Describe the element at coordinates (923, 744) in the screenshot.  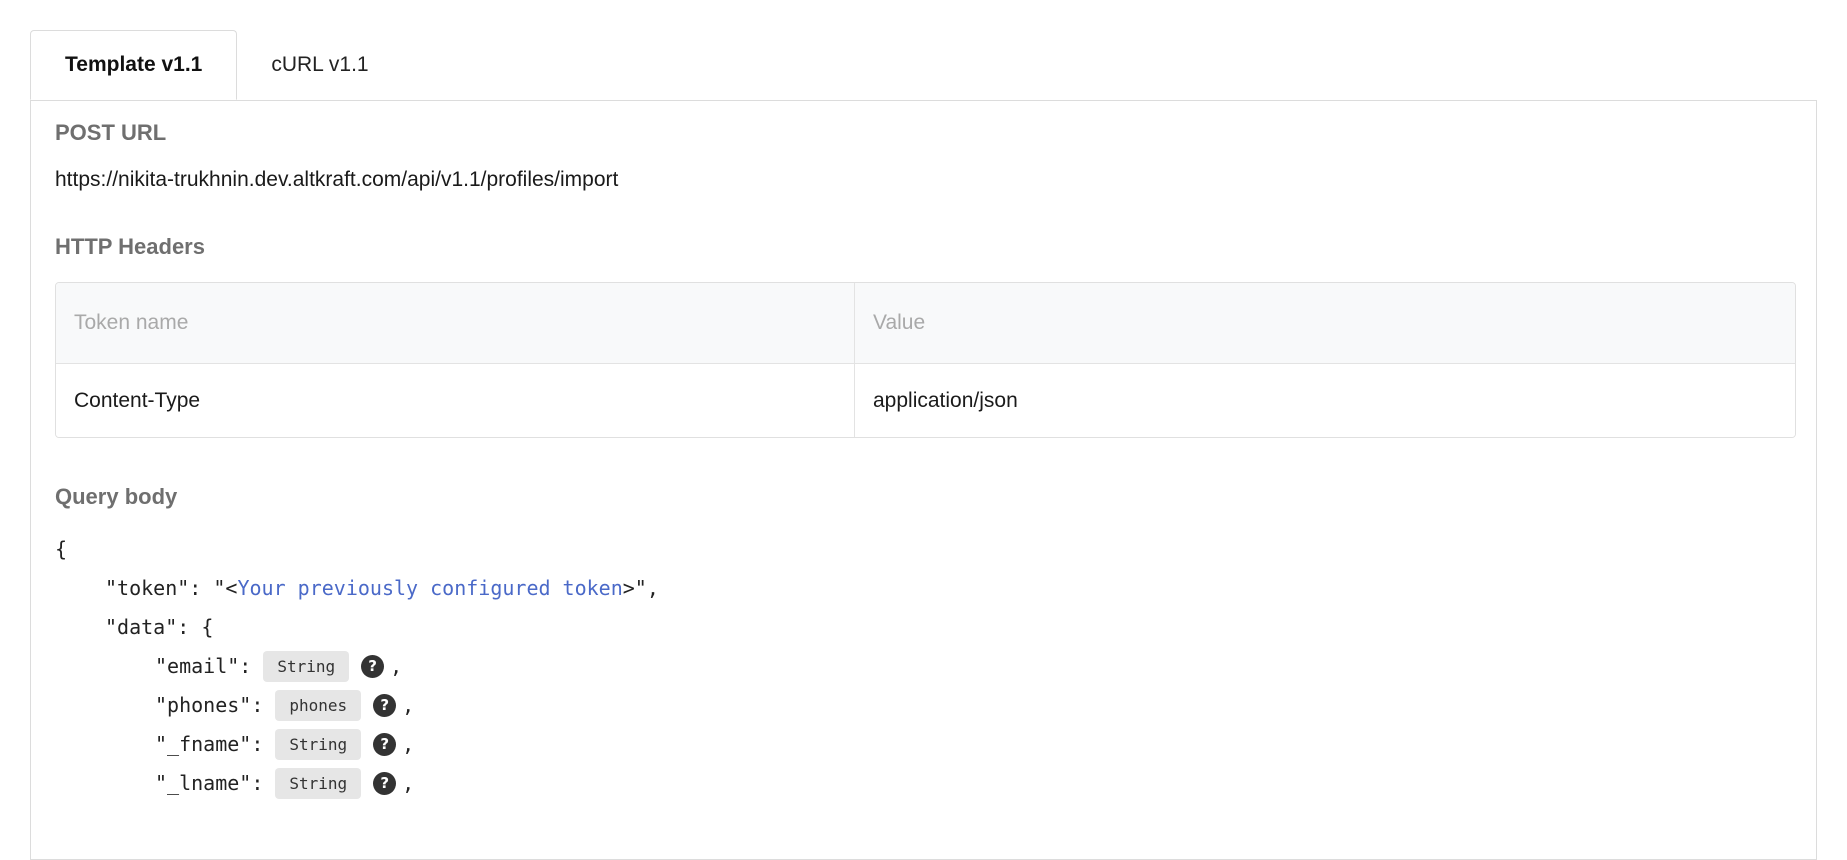
I see `code-line-fname: "_fname": String ? ,` at that location.